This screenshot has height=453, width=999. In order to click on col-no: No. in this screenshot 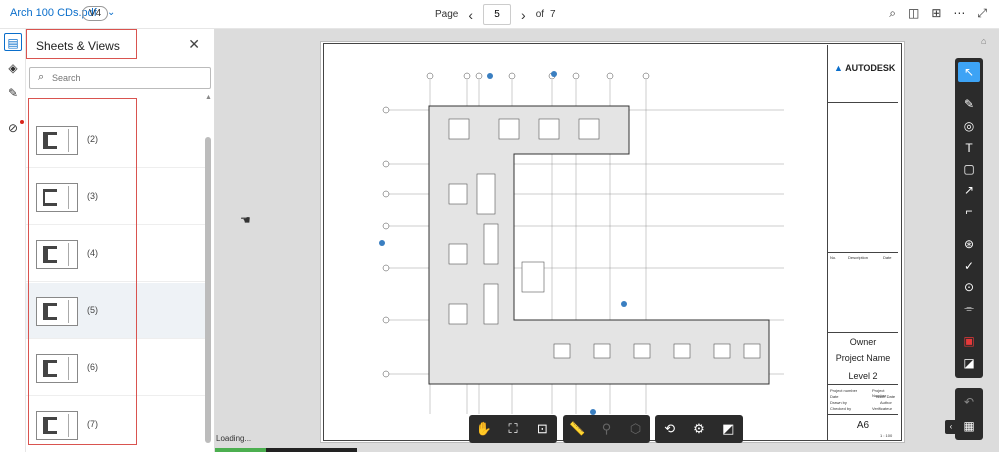, I will do `click(833, 257)`.